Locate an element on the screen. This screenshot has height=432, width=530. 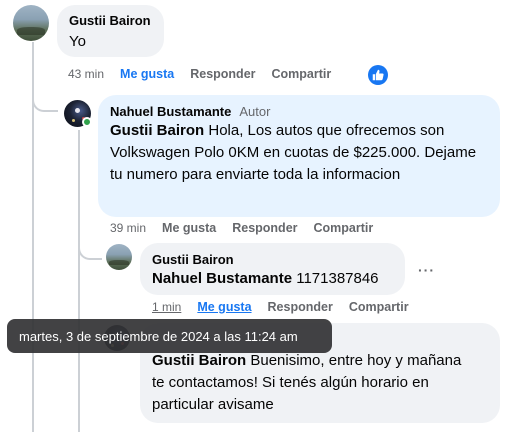
comment-timestamp: 1 min is located at coordinates (166, 307).